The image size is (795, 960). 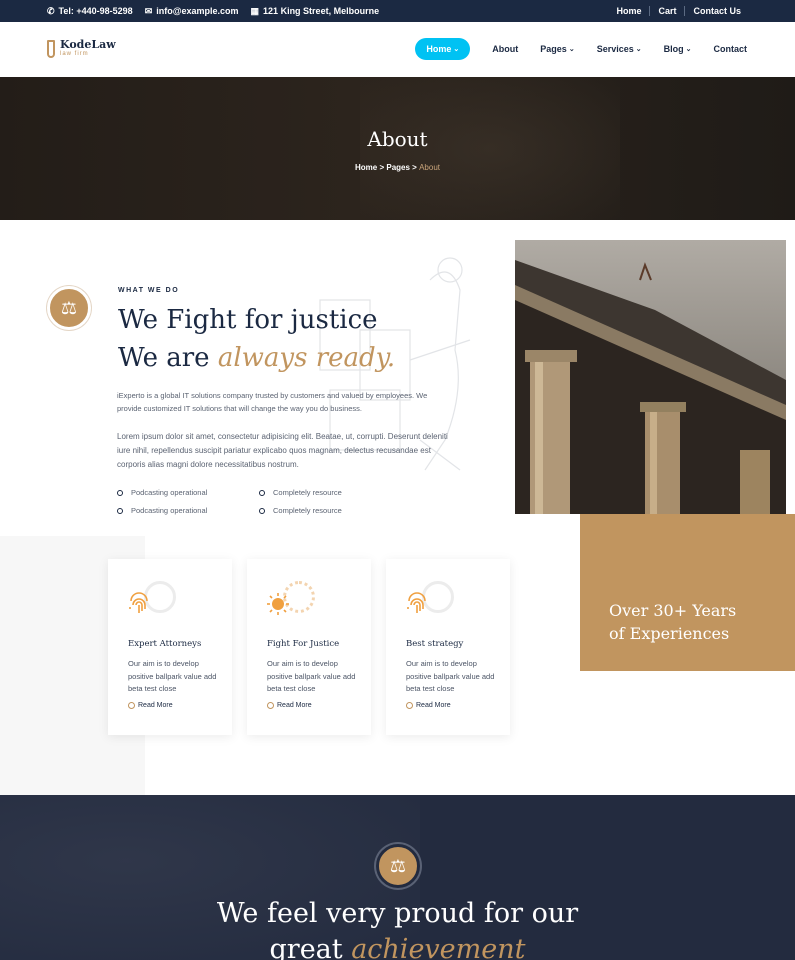 What do you see at coordinates (278, 604) in the screenshot?
I see `sun-icon` at bounding box center [278, 604].